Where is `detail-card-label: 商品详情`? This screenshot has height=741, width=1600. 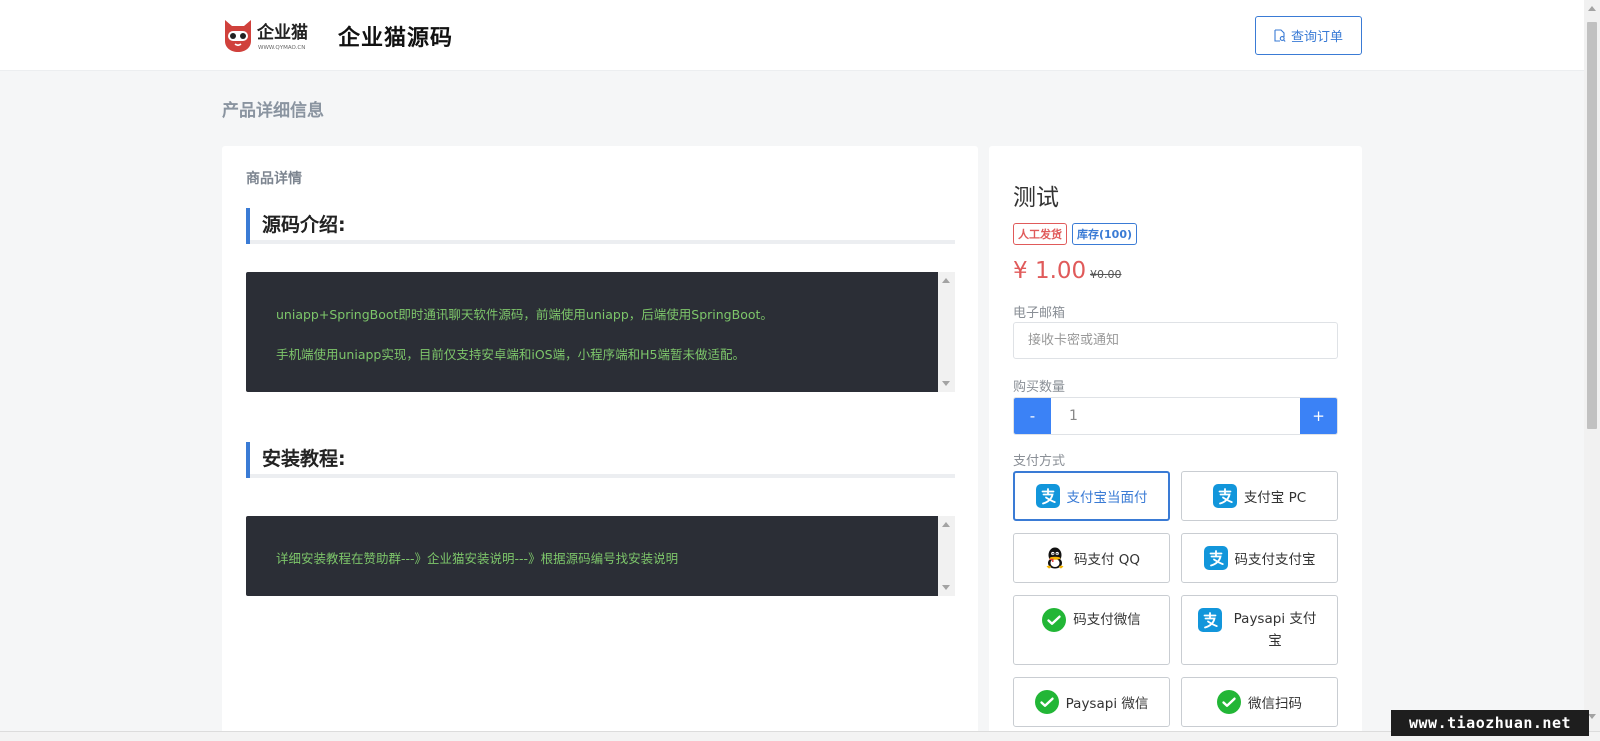 detail-card-label: 商品详情 is located at coordinates (274, 179).